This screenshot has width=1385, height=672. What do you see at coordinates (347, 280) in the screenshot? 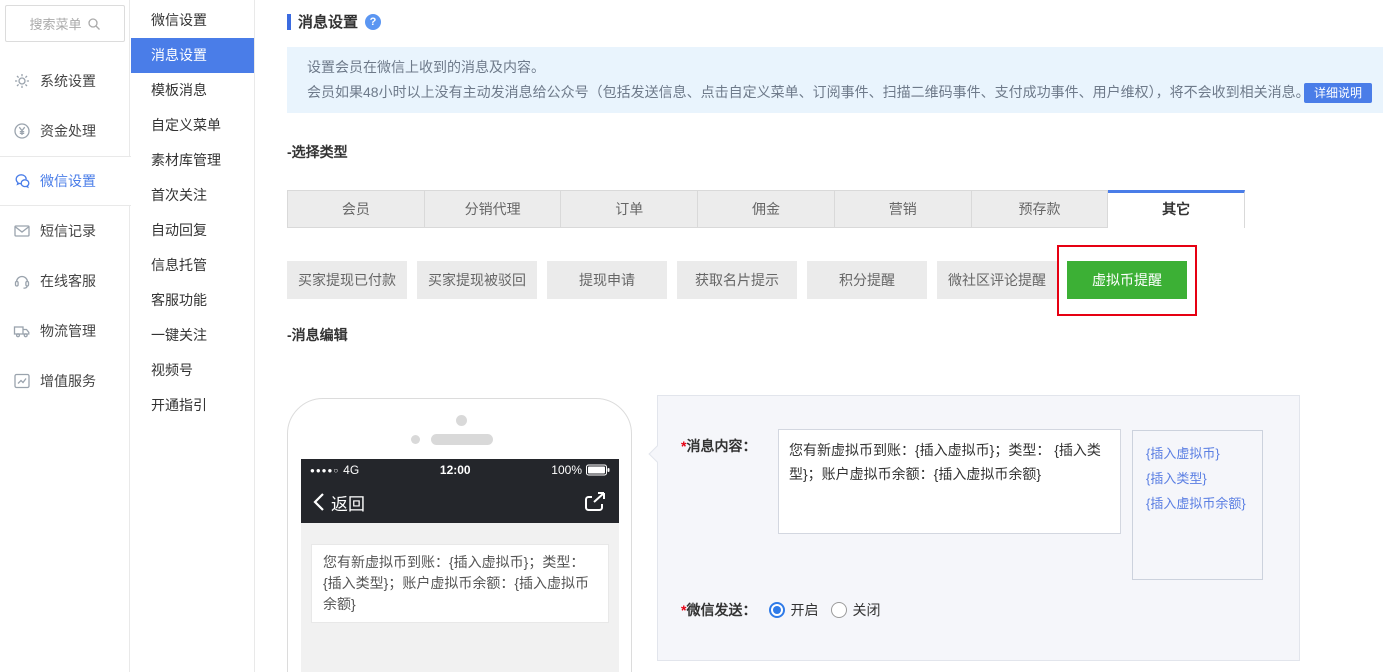
I see `subtype-withdraw-paid-button: 买家提现已付款` at bounding box center [347, 280].